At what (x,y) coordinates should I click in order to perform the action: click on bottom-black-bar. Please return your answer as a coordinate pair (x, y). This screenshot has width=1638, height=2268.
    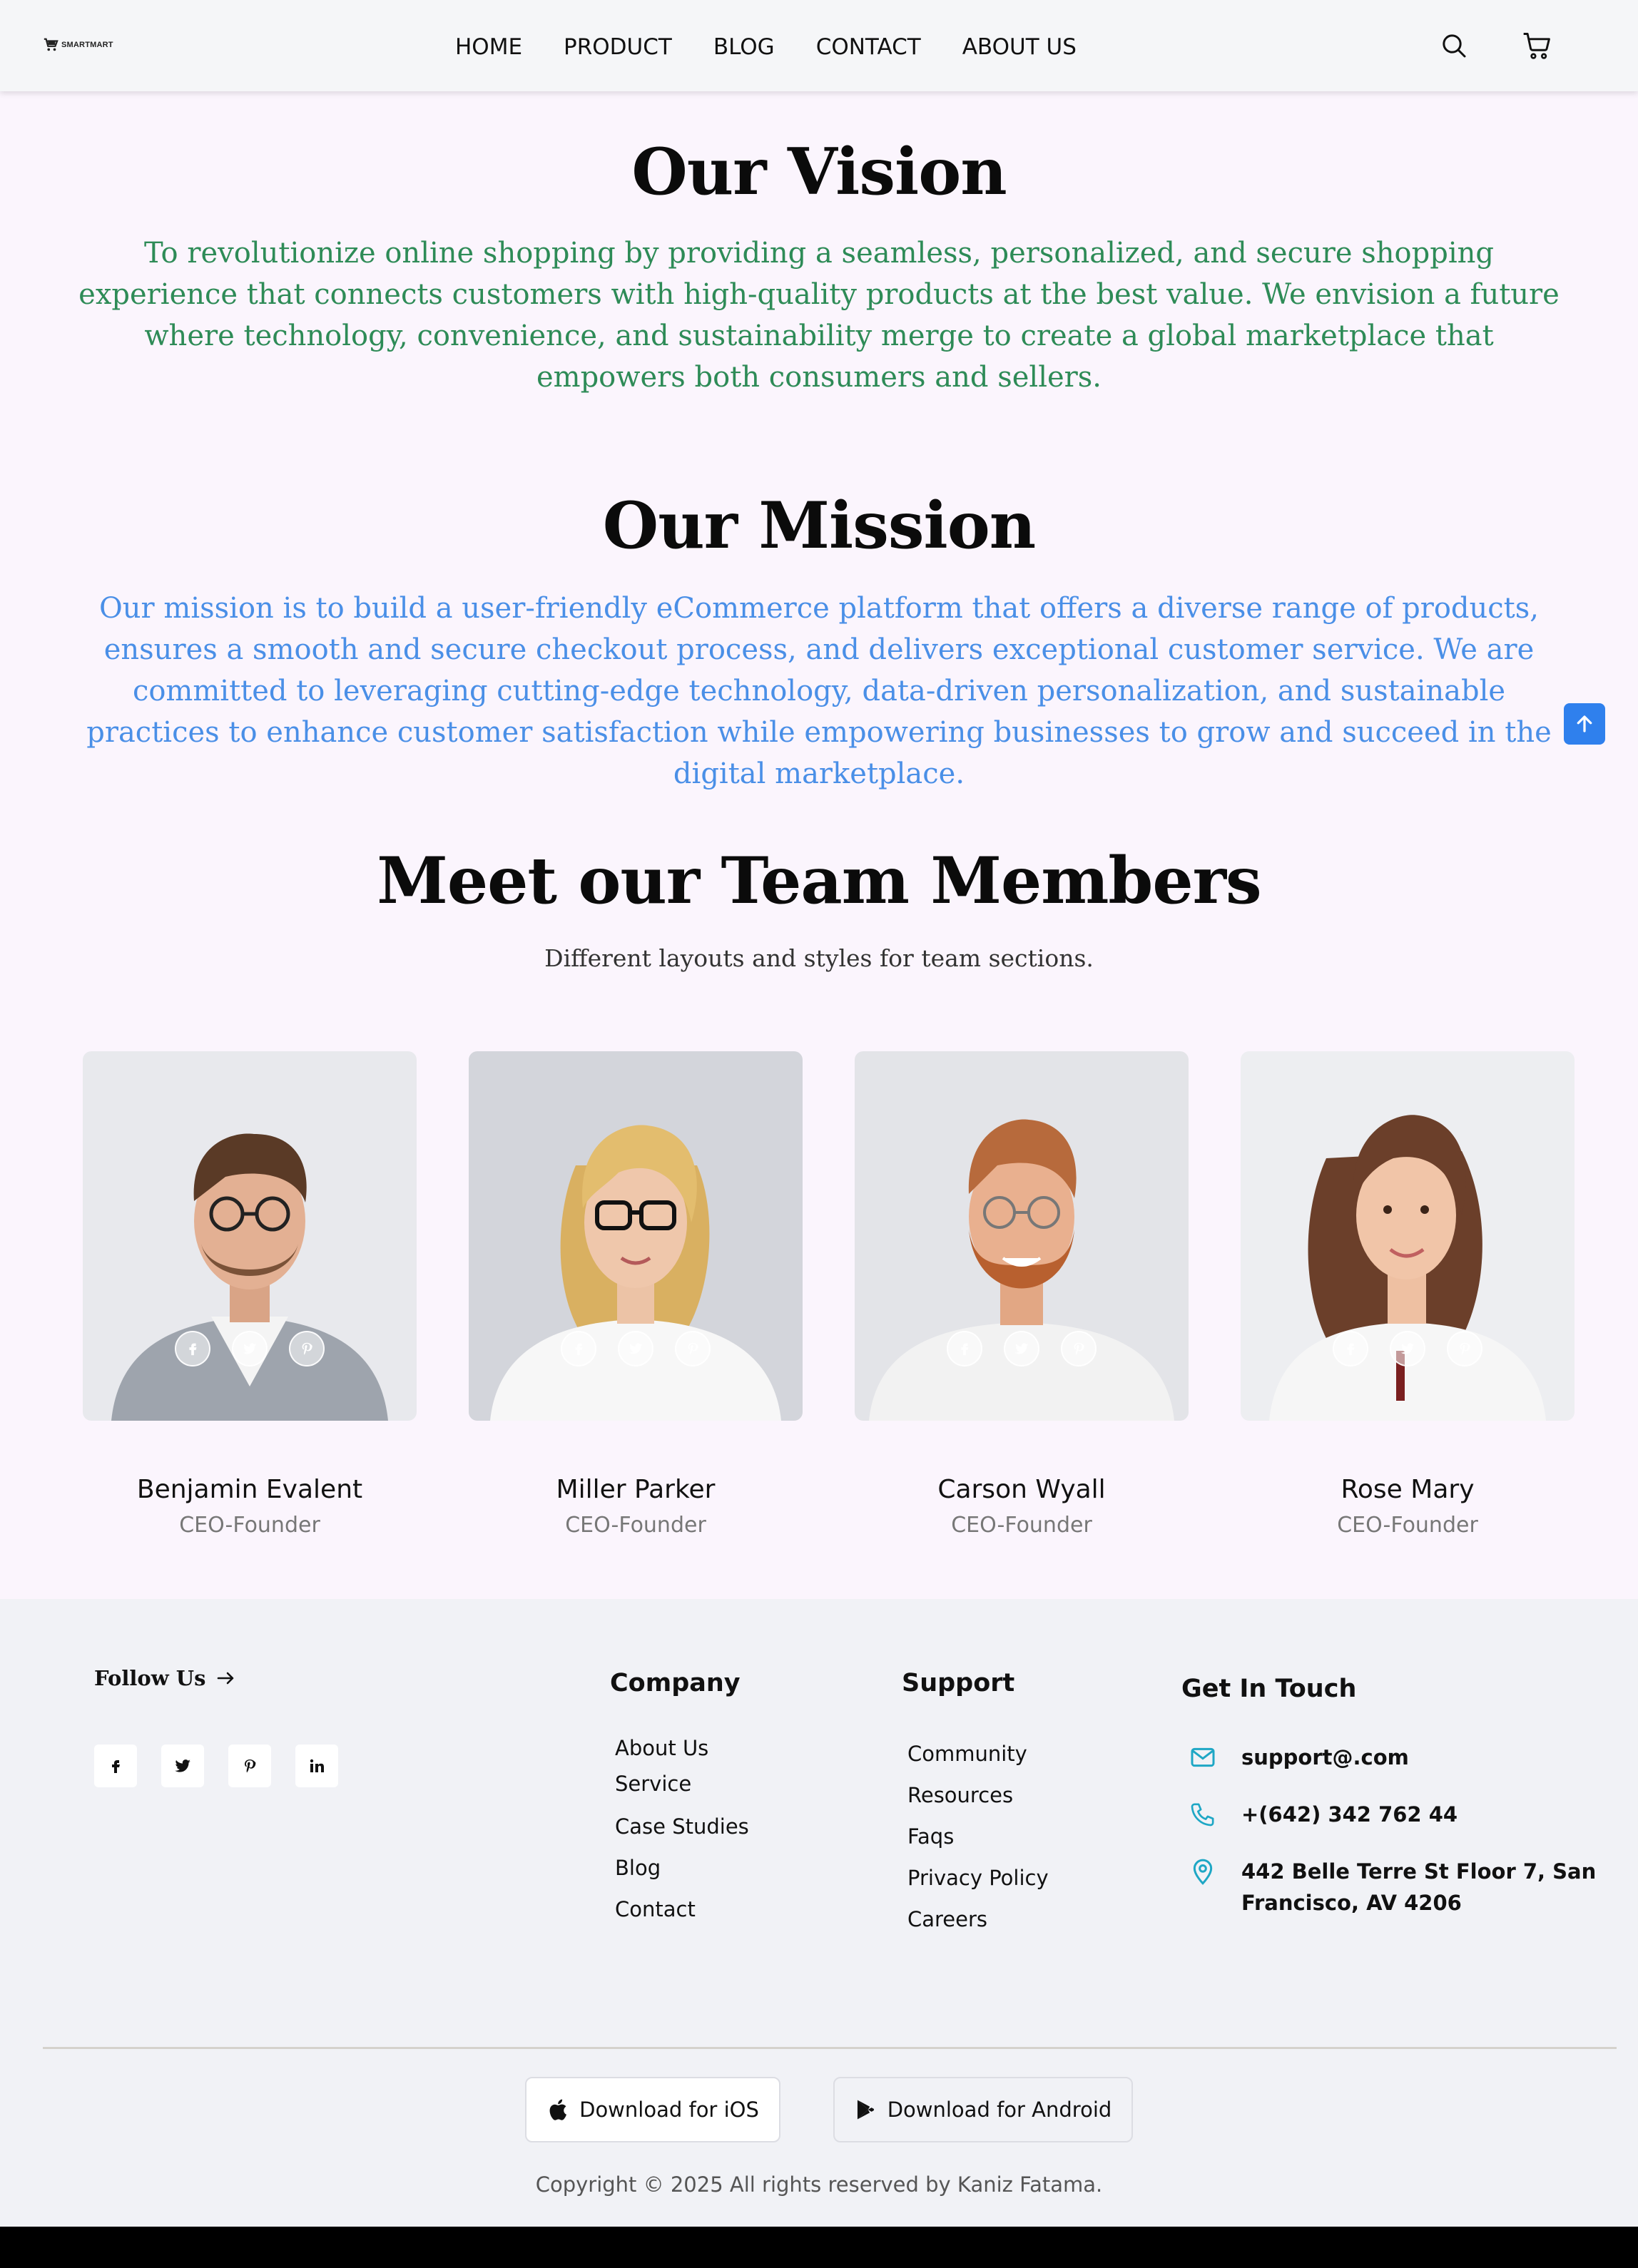
    Looking at the image, I should click on (819, 2247).